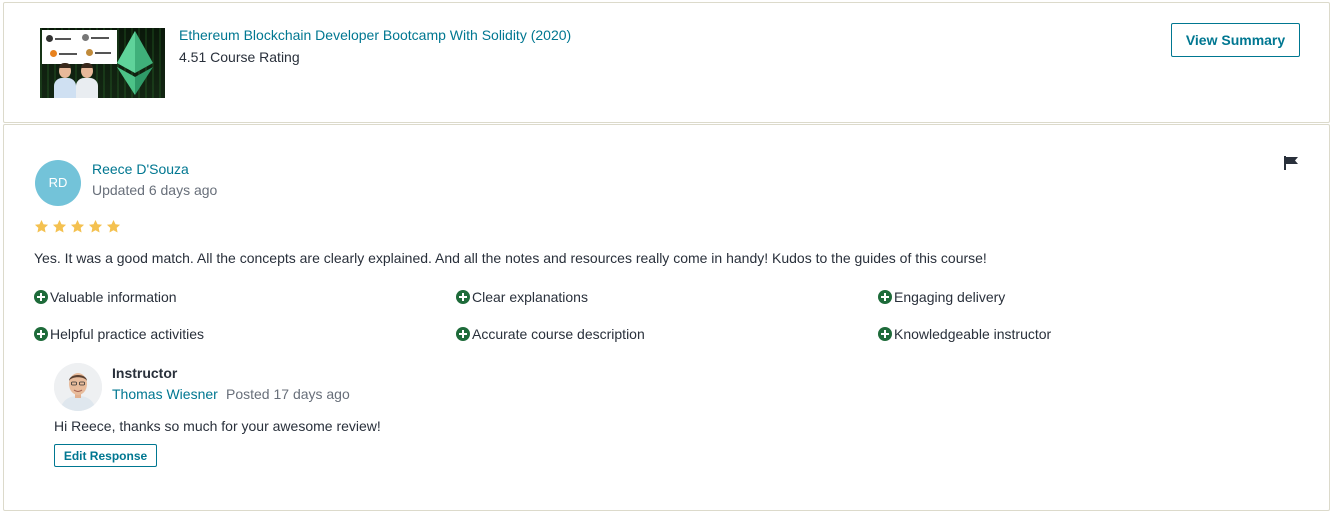 The height and width of the screenshot is (516, 1336). I want to click on review-tag: Accurate course description, so click(550, 334).